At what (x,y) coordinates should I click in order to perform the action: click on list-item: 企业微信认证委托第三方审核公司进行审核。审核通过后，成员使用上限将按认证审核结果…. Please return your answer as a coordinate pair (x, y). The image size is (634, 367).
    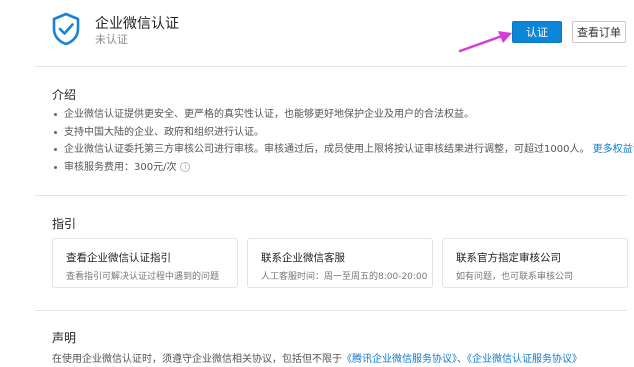
    Looking at the image, I should click on (343, 150).